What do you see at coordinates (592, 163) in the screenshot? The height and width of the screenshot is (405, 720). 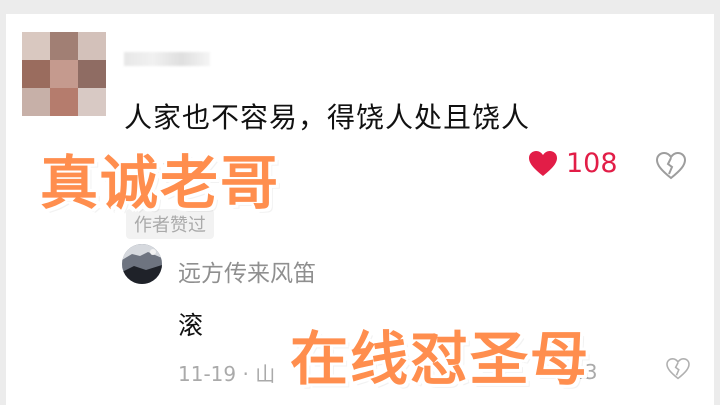 I see `like-count: 108` at bounding box center [592, 163].